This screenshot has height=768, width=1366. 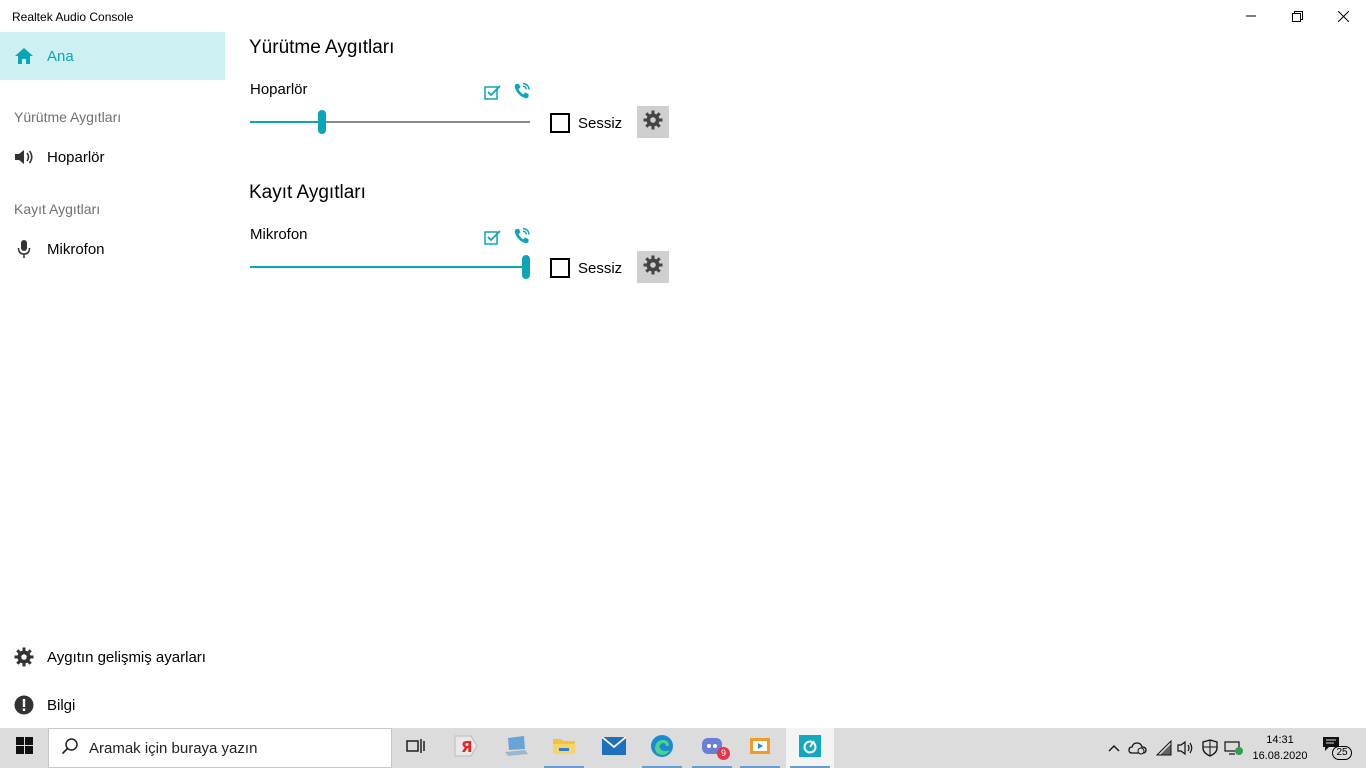 I want to click on clock-date: 16.08.2020, so click(x=1280, y=756).